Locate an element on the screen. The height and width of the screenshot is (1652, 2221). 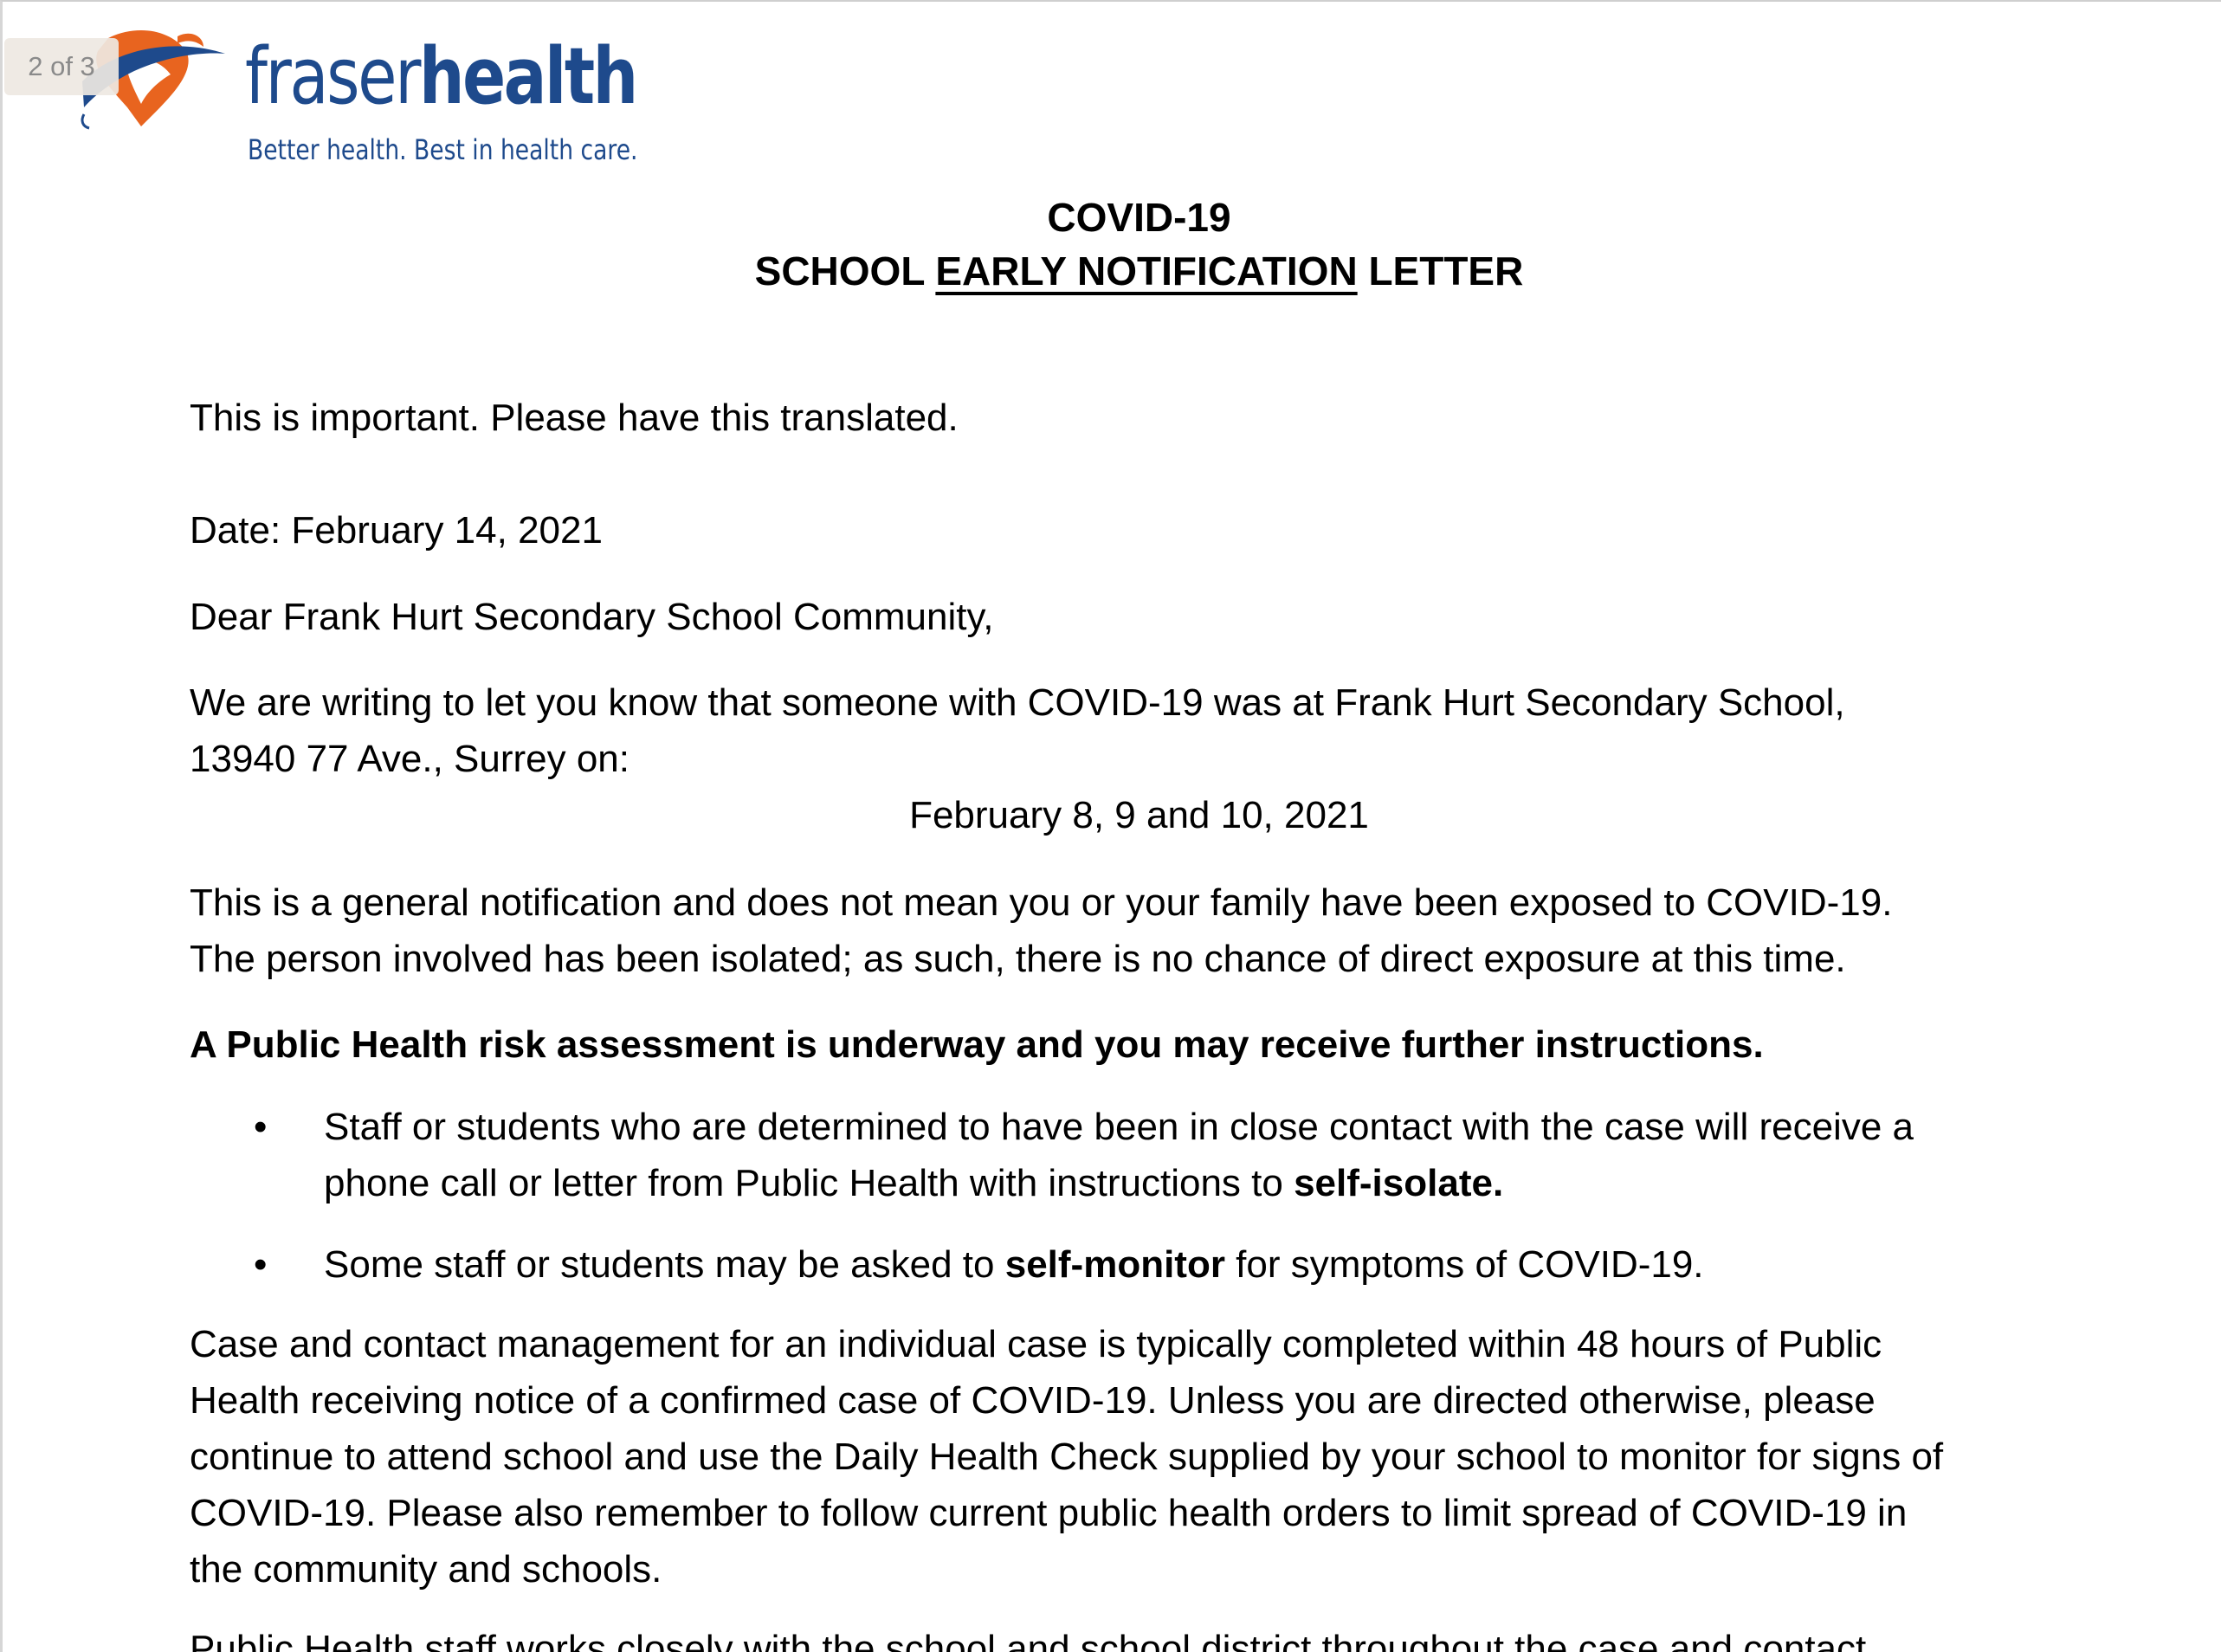
logo-wordmark: fraserhealth is located at coordinates (441, 77).